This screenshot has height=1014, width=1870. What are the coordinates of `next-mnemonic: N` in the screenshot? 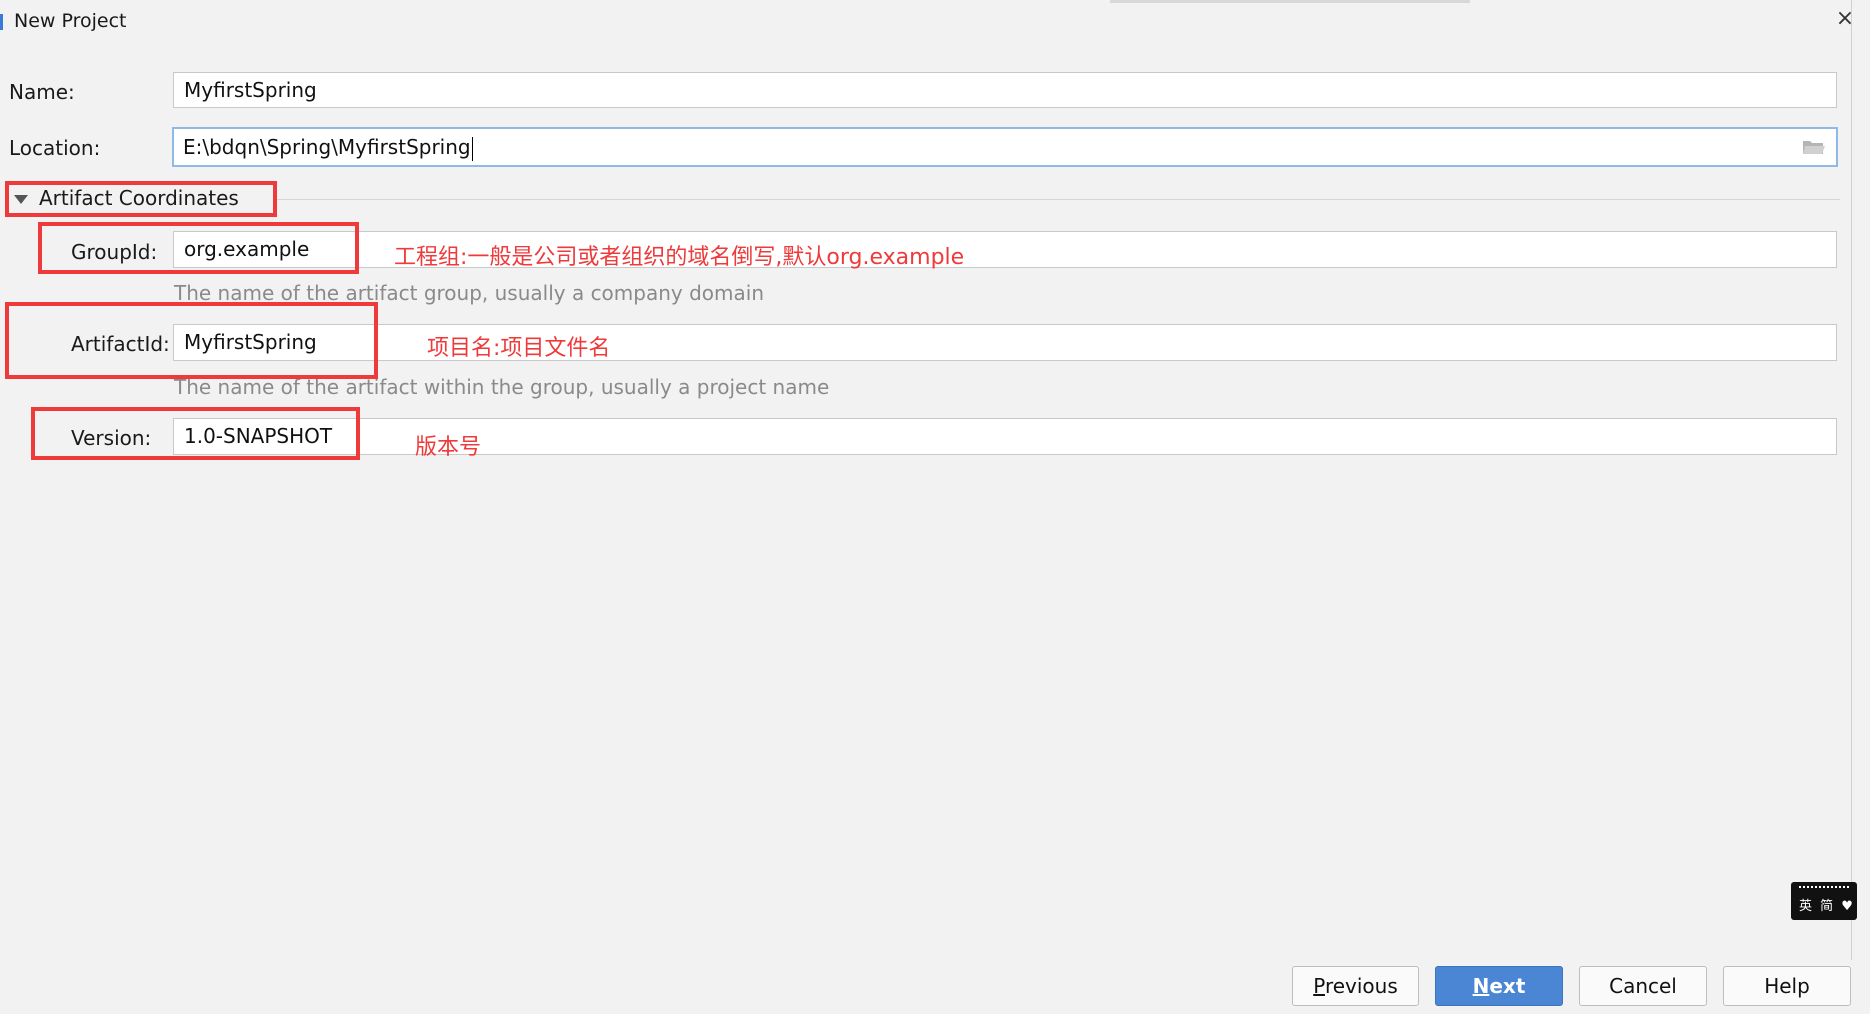 It's located at (1481, 986).